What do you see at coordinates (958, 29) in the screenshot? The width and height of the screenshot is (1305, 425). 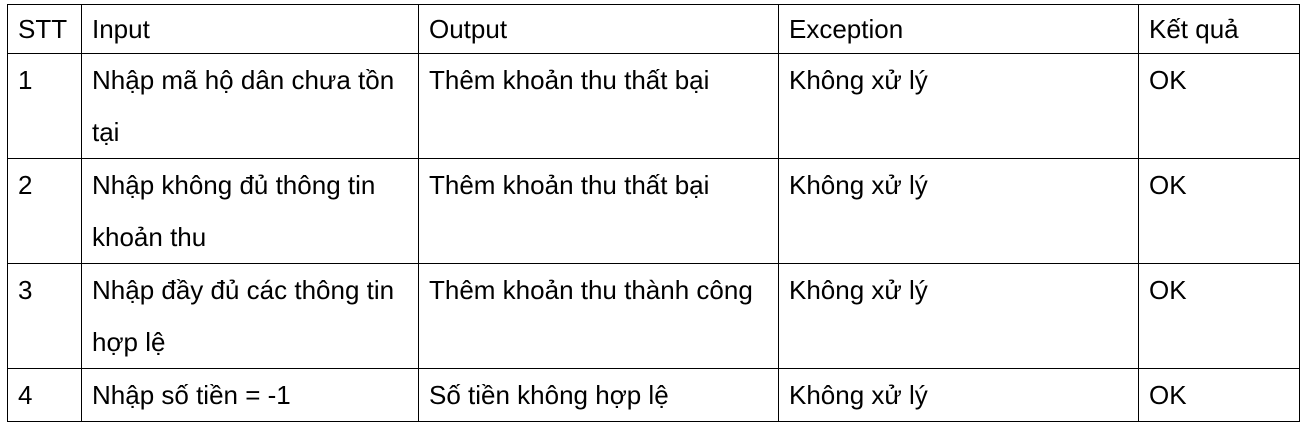 I see `header-exception: Exception` at bounding box center [958, 29].